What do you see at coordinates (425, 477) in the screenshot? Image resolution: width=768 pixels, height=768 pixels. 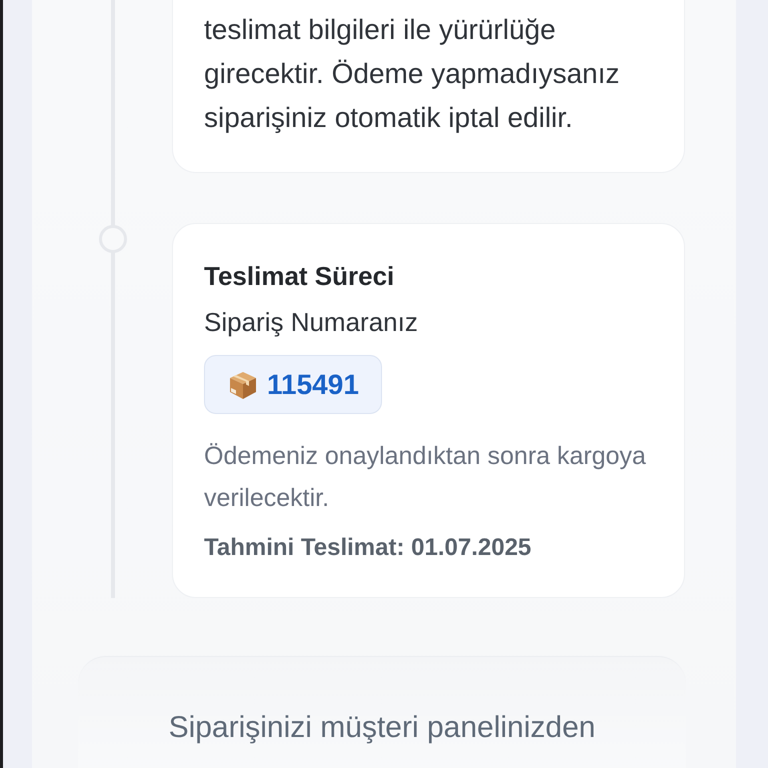 I see `card-description: Ödemeniz onaylandıktan sonra kargoya verilecektir.` at bounding box center [425, 477].